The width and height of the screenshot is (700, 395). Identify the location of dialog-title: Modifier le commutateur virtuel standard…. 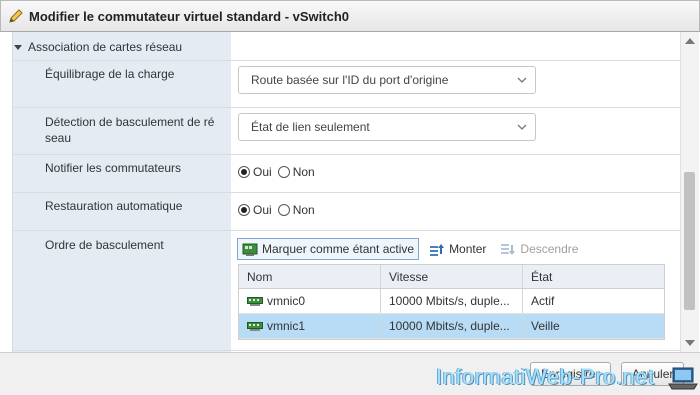
(189, 16).